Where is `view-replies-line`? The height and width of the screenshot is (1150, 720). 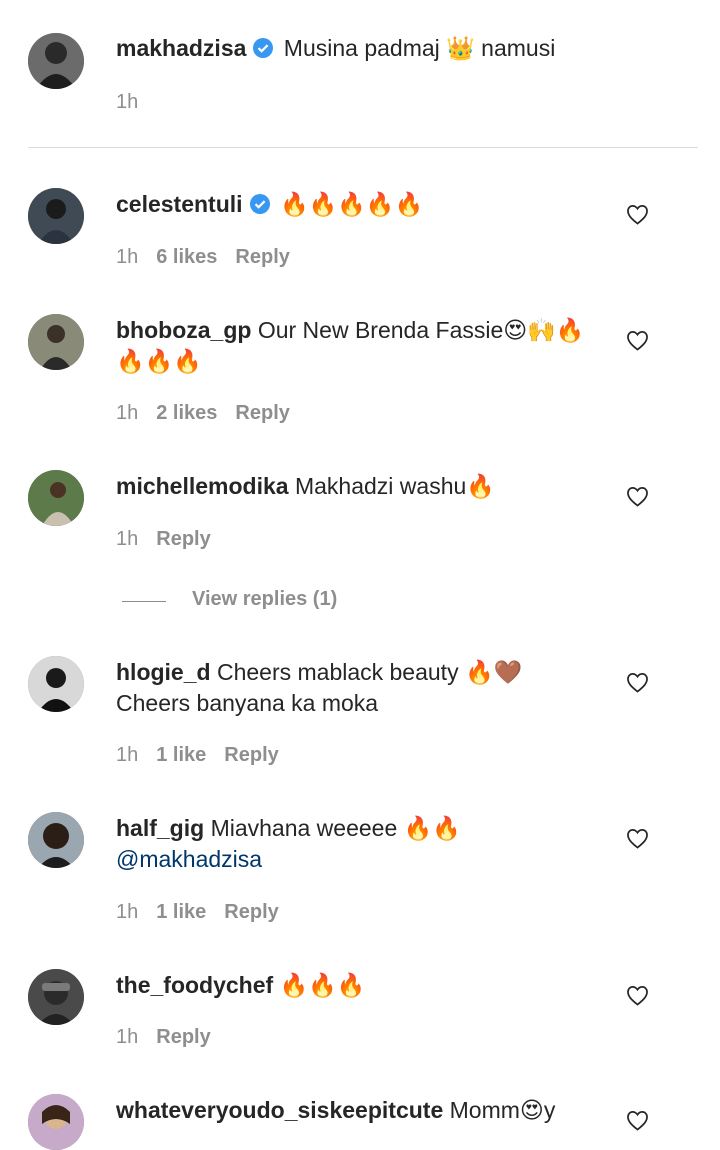
view-replies-line is located at coordinates (144, 601).